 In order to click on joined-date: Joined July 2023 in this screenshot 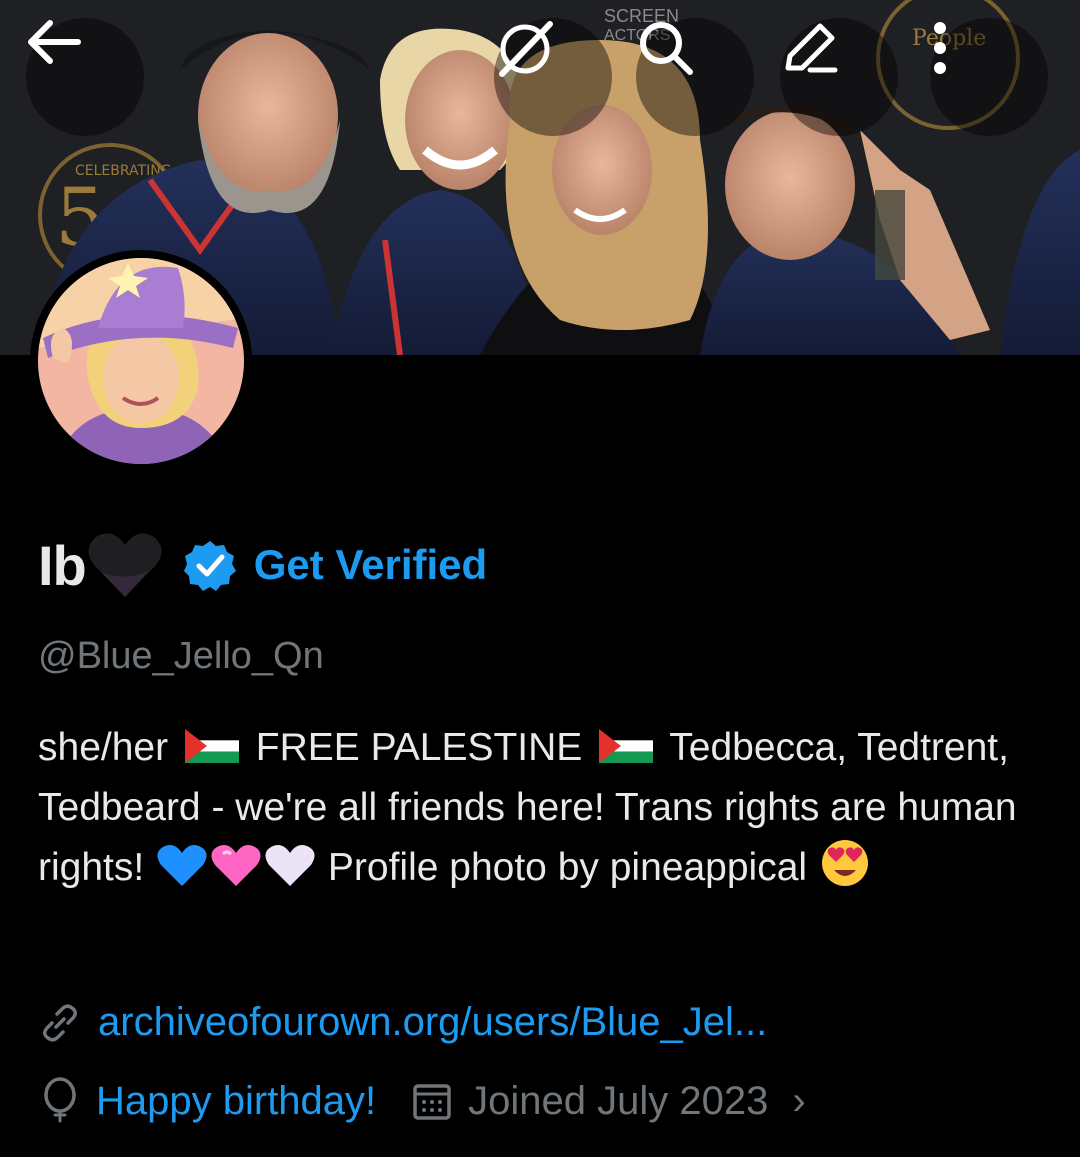, I will do `click(618, 1100)`.